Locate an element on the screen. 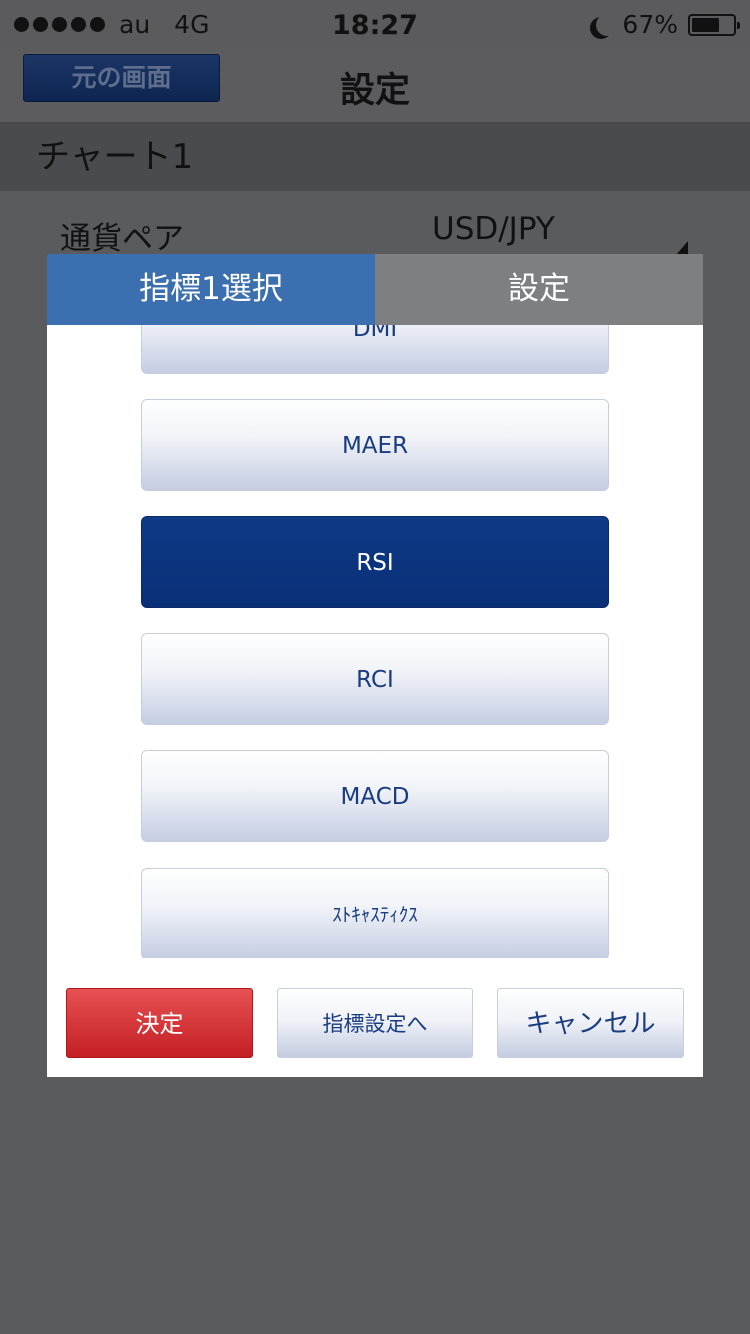 The height and width of the screenshot is (1334, 750). indicator-option-maer: MAER is located at coordinates (375, 445).